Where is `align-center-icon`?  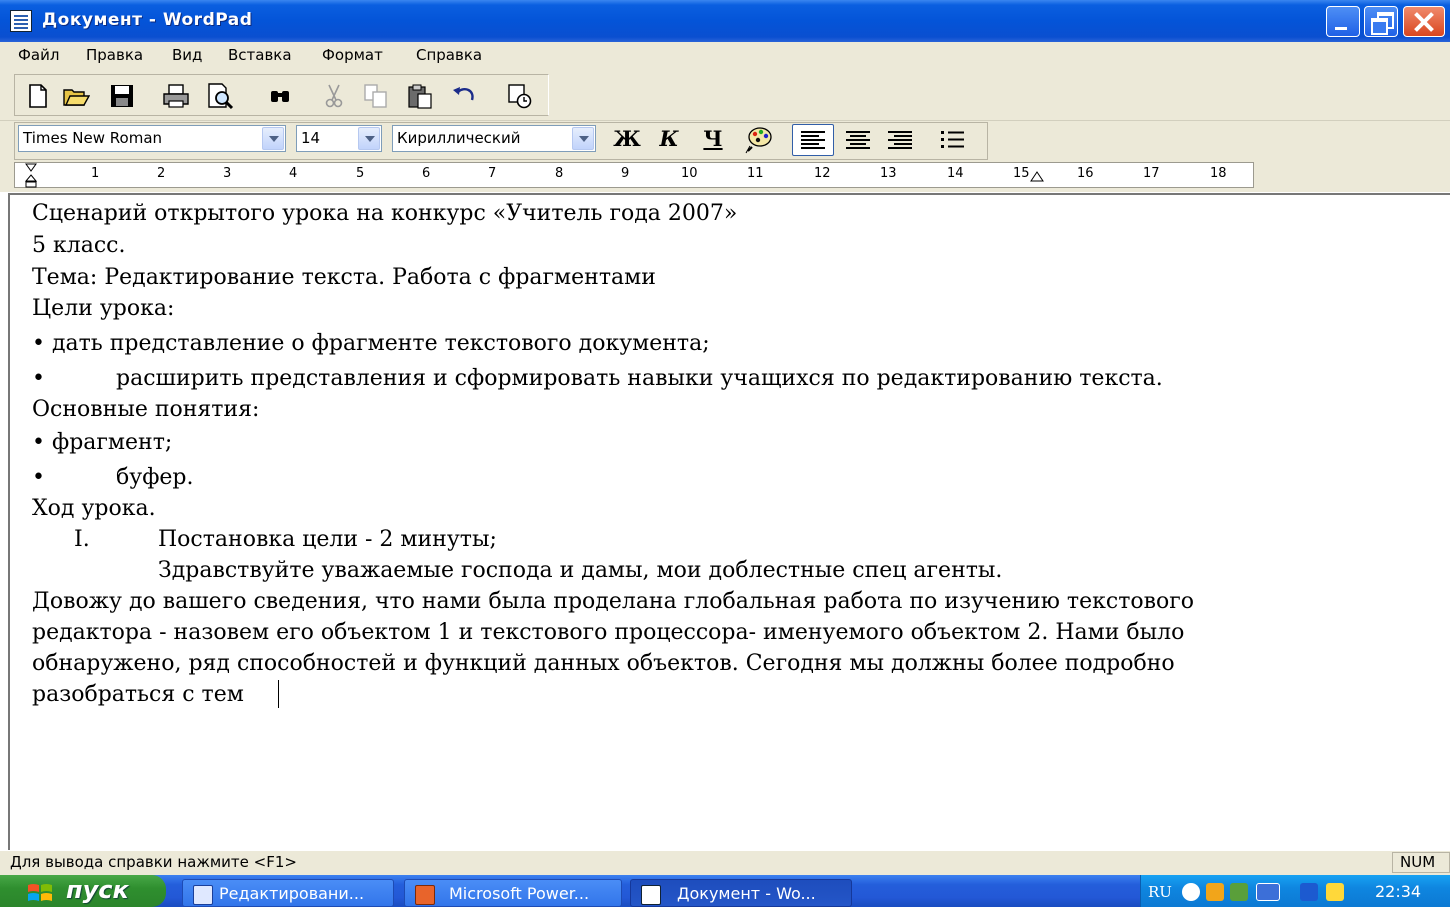 align-center-icon is located at coordinates (858, 140).